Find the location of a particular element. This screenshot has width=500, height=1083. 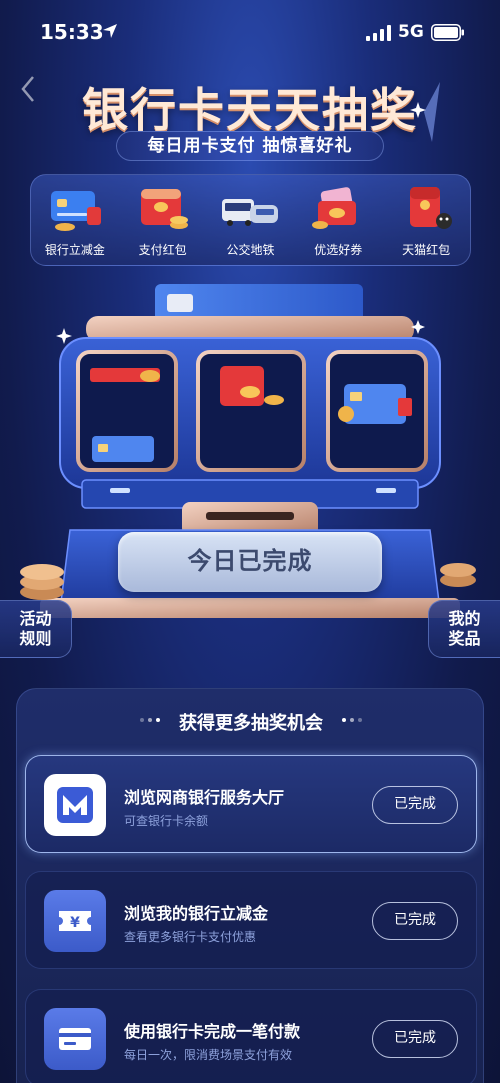

task-desc: 可查银行卡余额 is located at coordinates (166, 821).